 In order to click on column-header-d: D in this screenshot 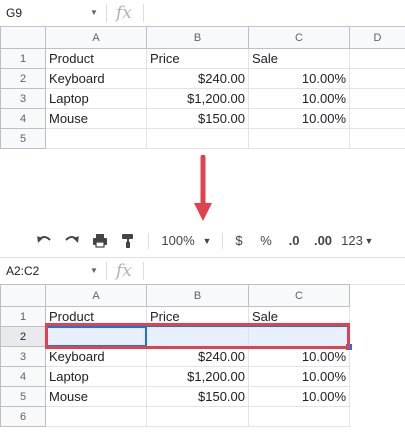, I will do `click(377, 37)`.